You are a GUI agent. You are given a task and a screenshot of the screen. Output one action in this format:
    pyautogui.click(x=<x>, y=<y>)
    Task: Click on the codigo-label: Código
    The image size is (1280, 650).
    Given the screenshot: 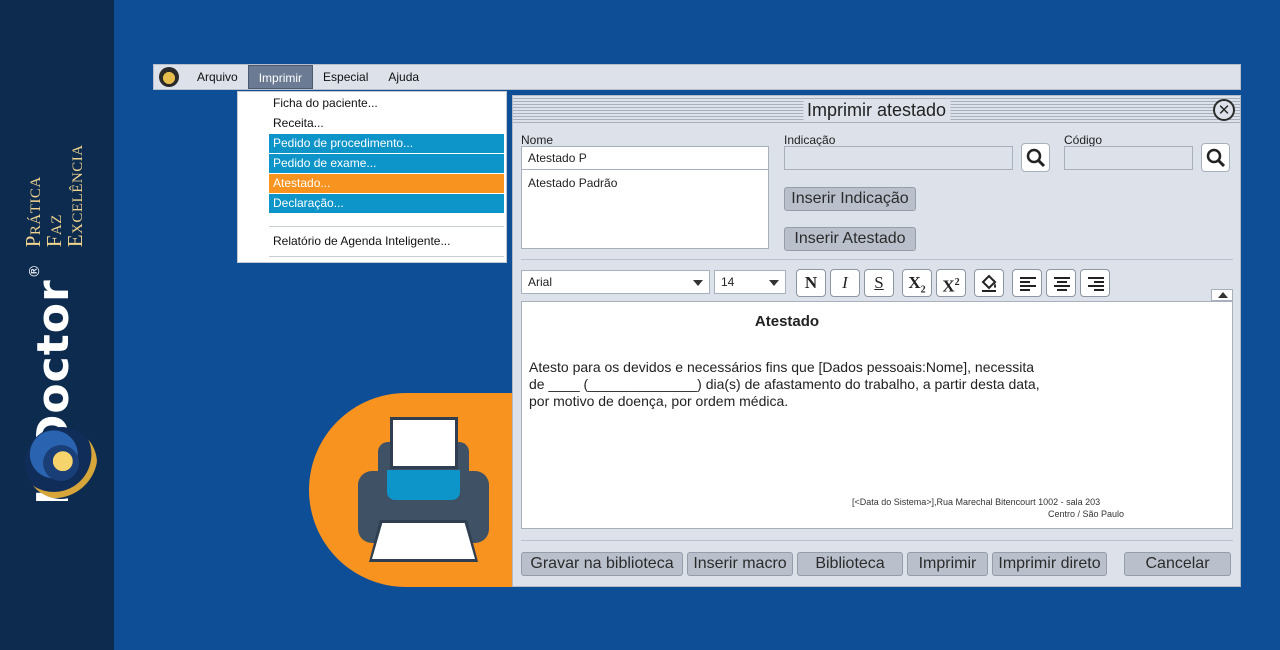 What is the action you would take?
    pyautogui.click(x=1083, y=140)
    